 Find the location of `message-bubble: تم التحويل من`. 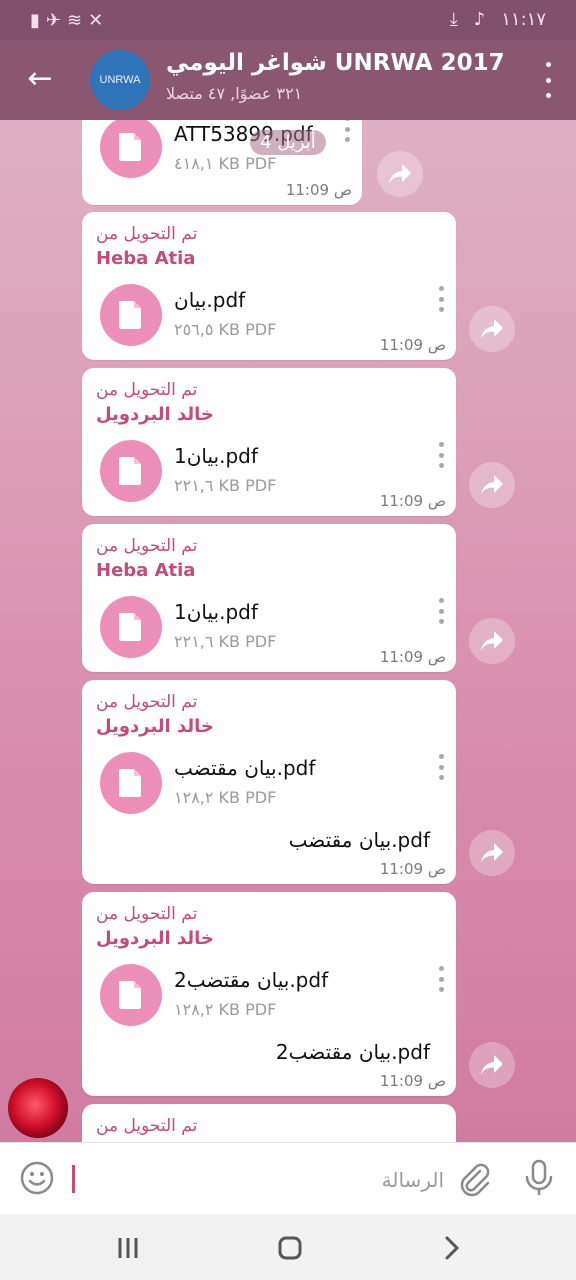

message-bubble: تم التحويل من is located at coordinates (269, 1123).